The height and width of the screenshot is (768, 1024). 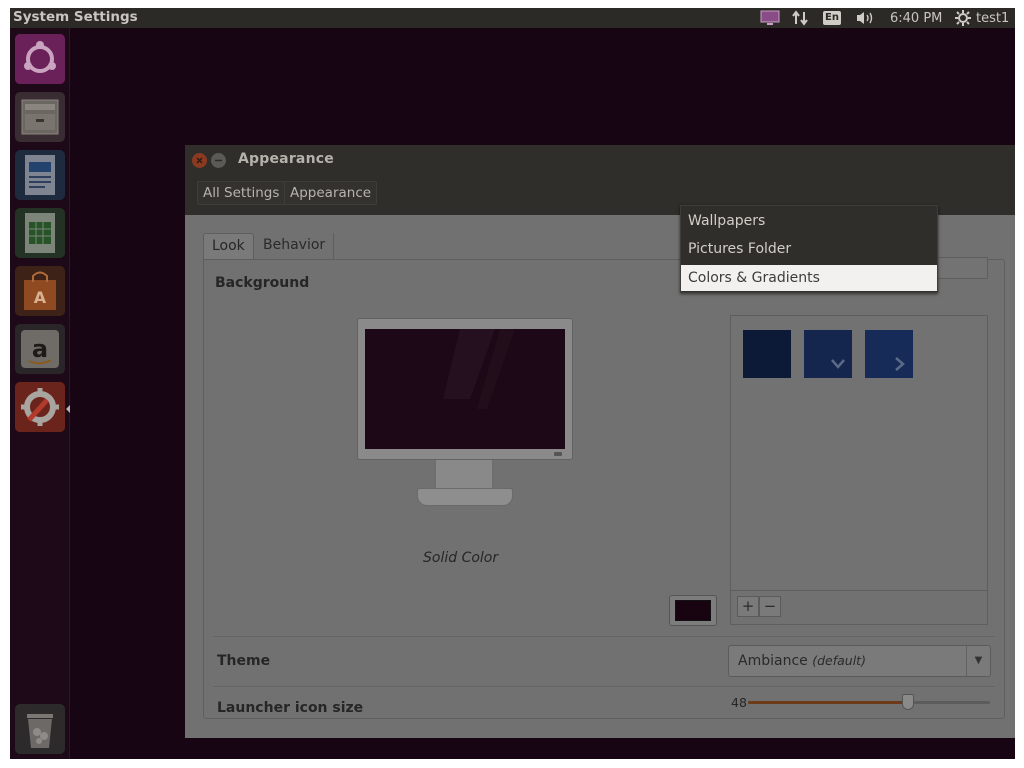 I want to click on color-picker-button, so click(x=693, y=610).